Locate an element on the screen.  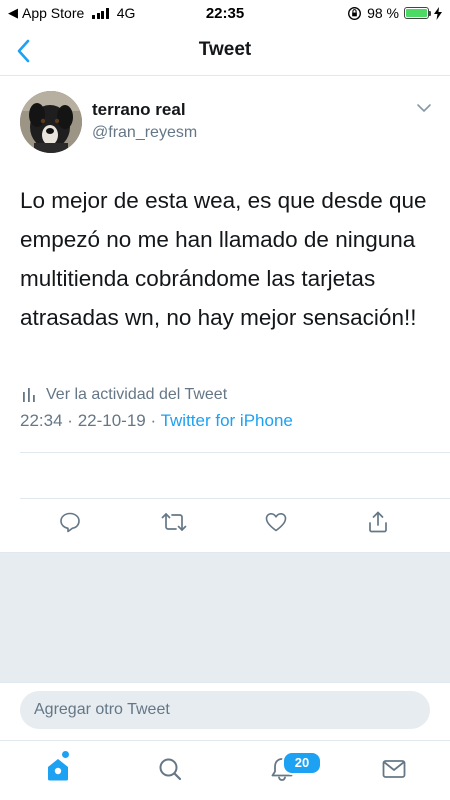
notifications-badge: 20 is located at coordinates (302, 763).